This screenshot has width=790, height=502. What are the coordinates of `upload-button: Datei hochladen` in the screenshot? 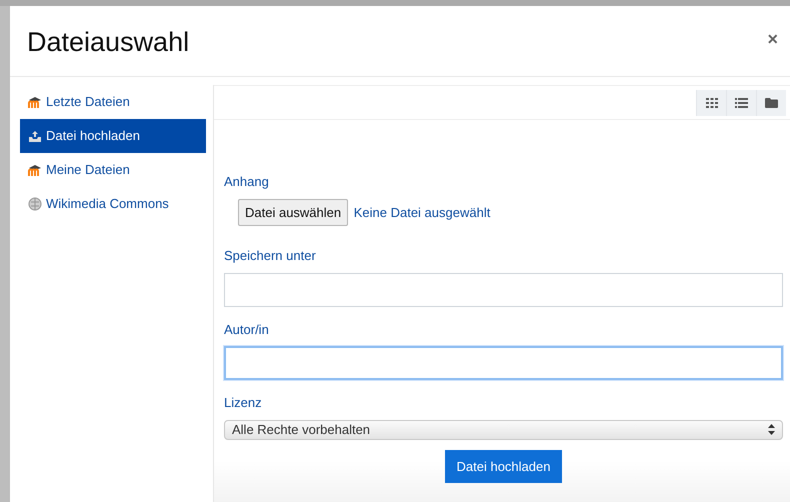 It's located at (503, 466).